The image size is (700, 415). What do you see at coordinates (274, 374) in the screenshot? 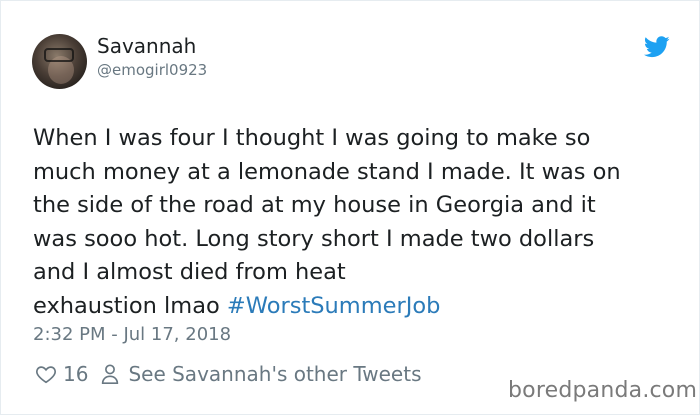
I see `see-other-tweets-link: See Savannah's other Tweets` at bounding box center [274, 374].